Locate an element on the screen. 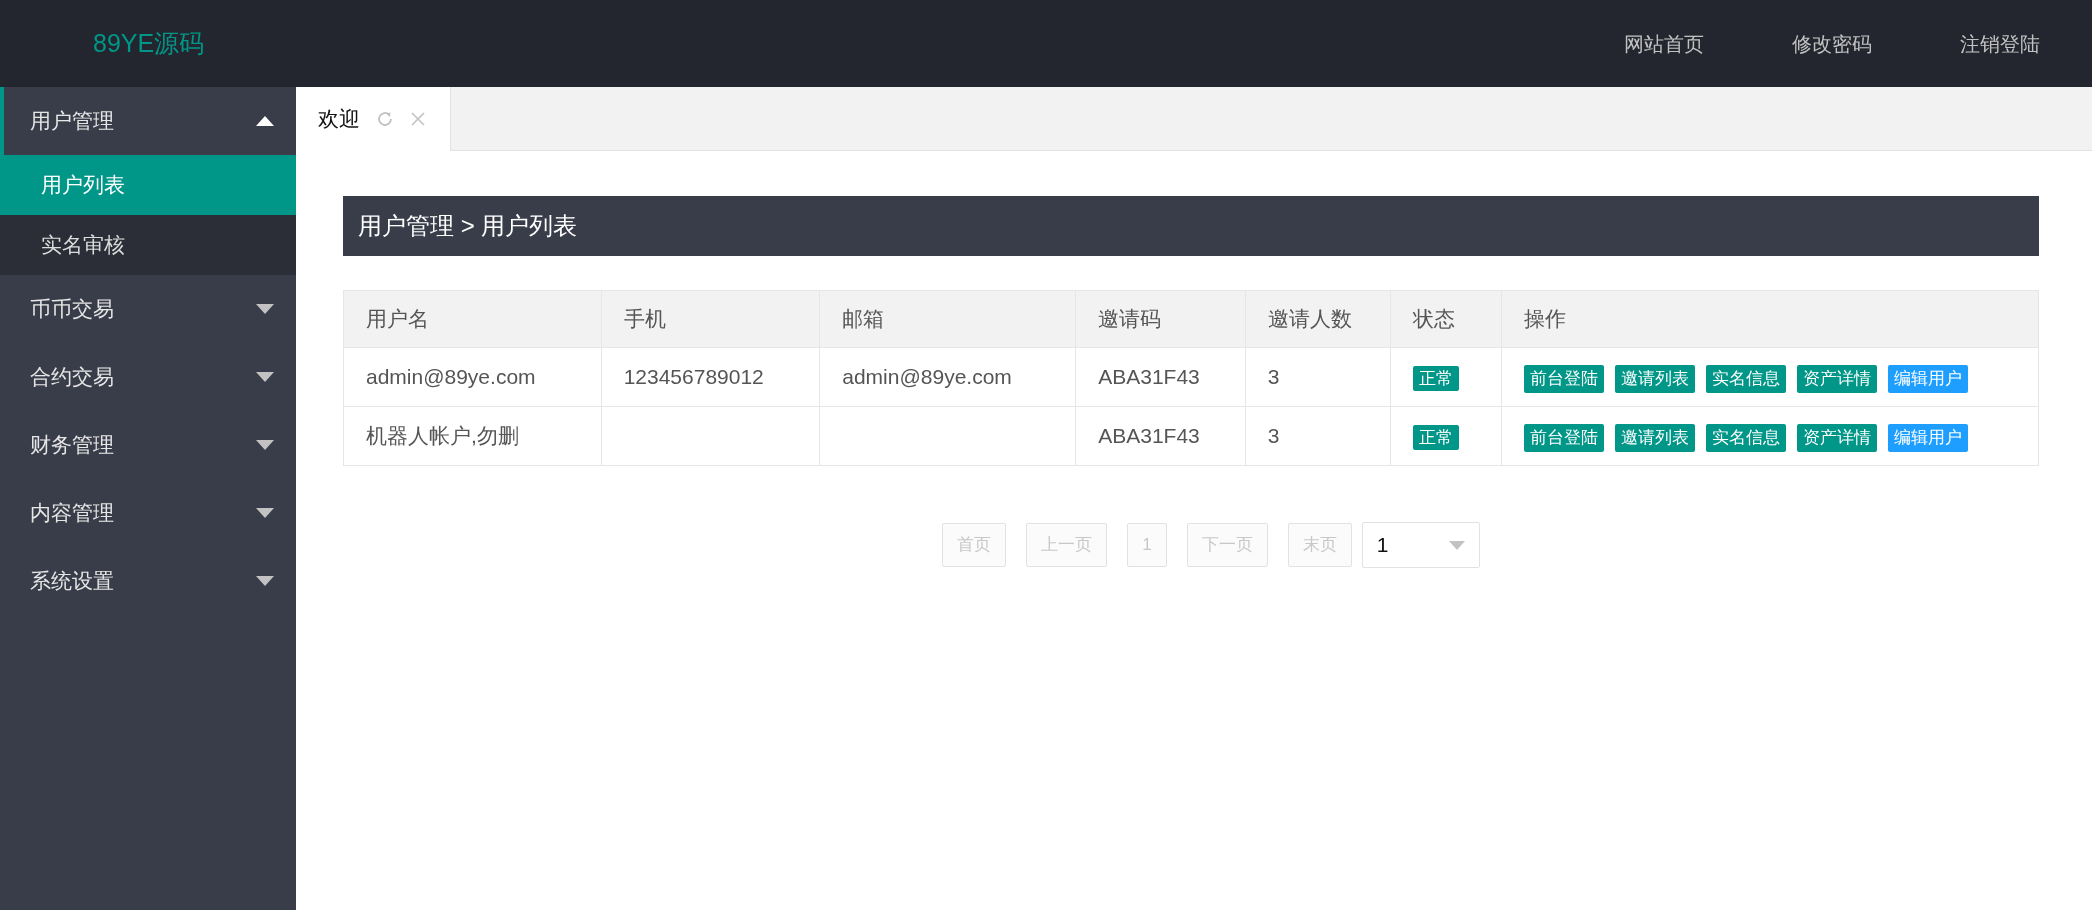 The image size is (2092, 910). logo-text: 89YE源码 is located at coordinates (149, 43).